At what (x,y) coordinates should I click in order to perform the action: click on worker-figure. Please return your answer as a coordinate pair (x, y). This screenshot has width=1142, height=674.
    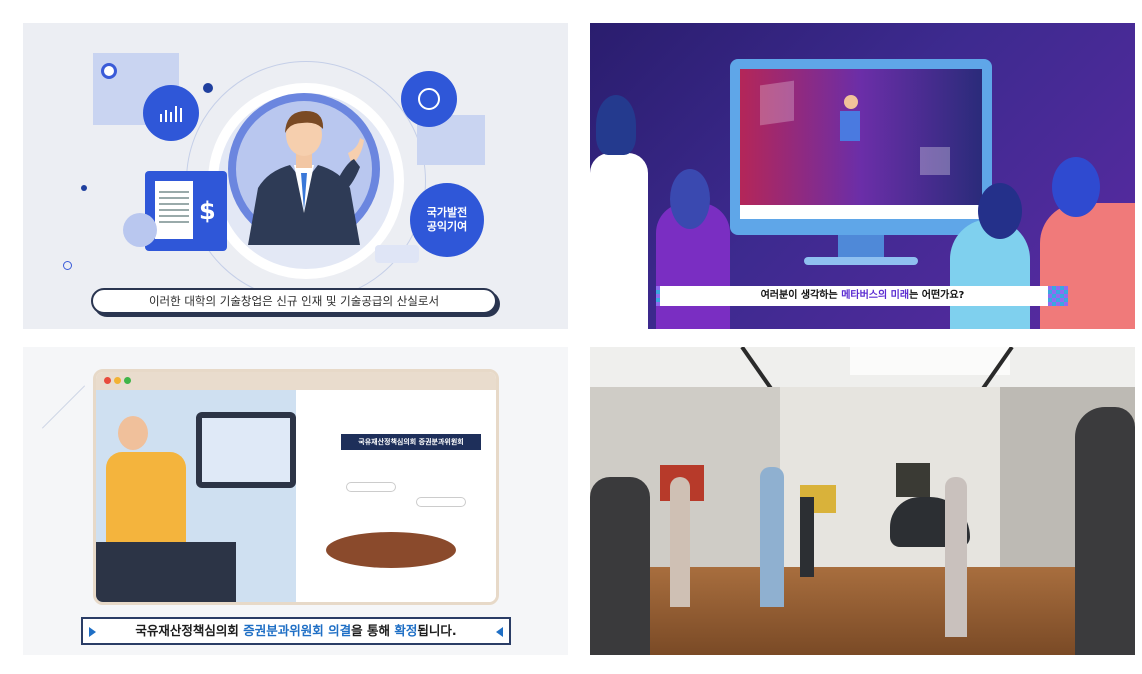
    Looking at the image, I should click on (146, 497).